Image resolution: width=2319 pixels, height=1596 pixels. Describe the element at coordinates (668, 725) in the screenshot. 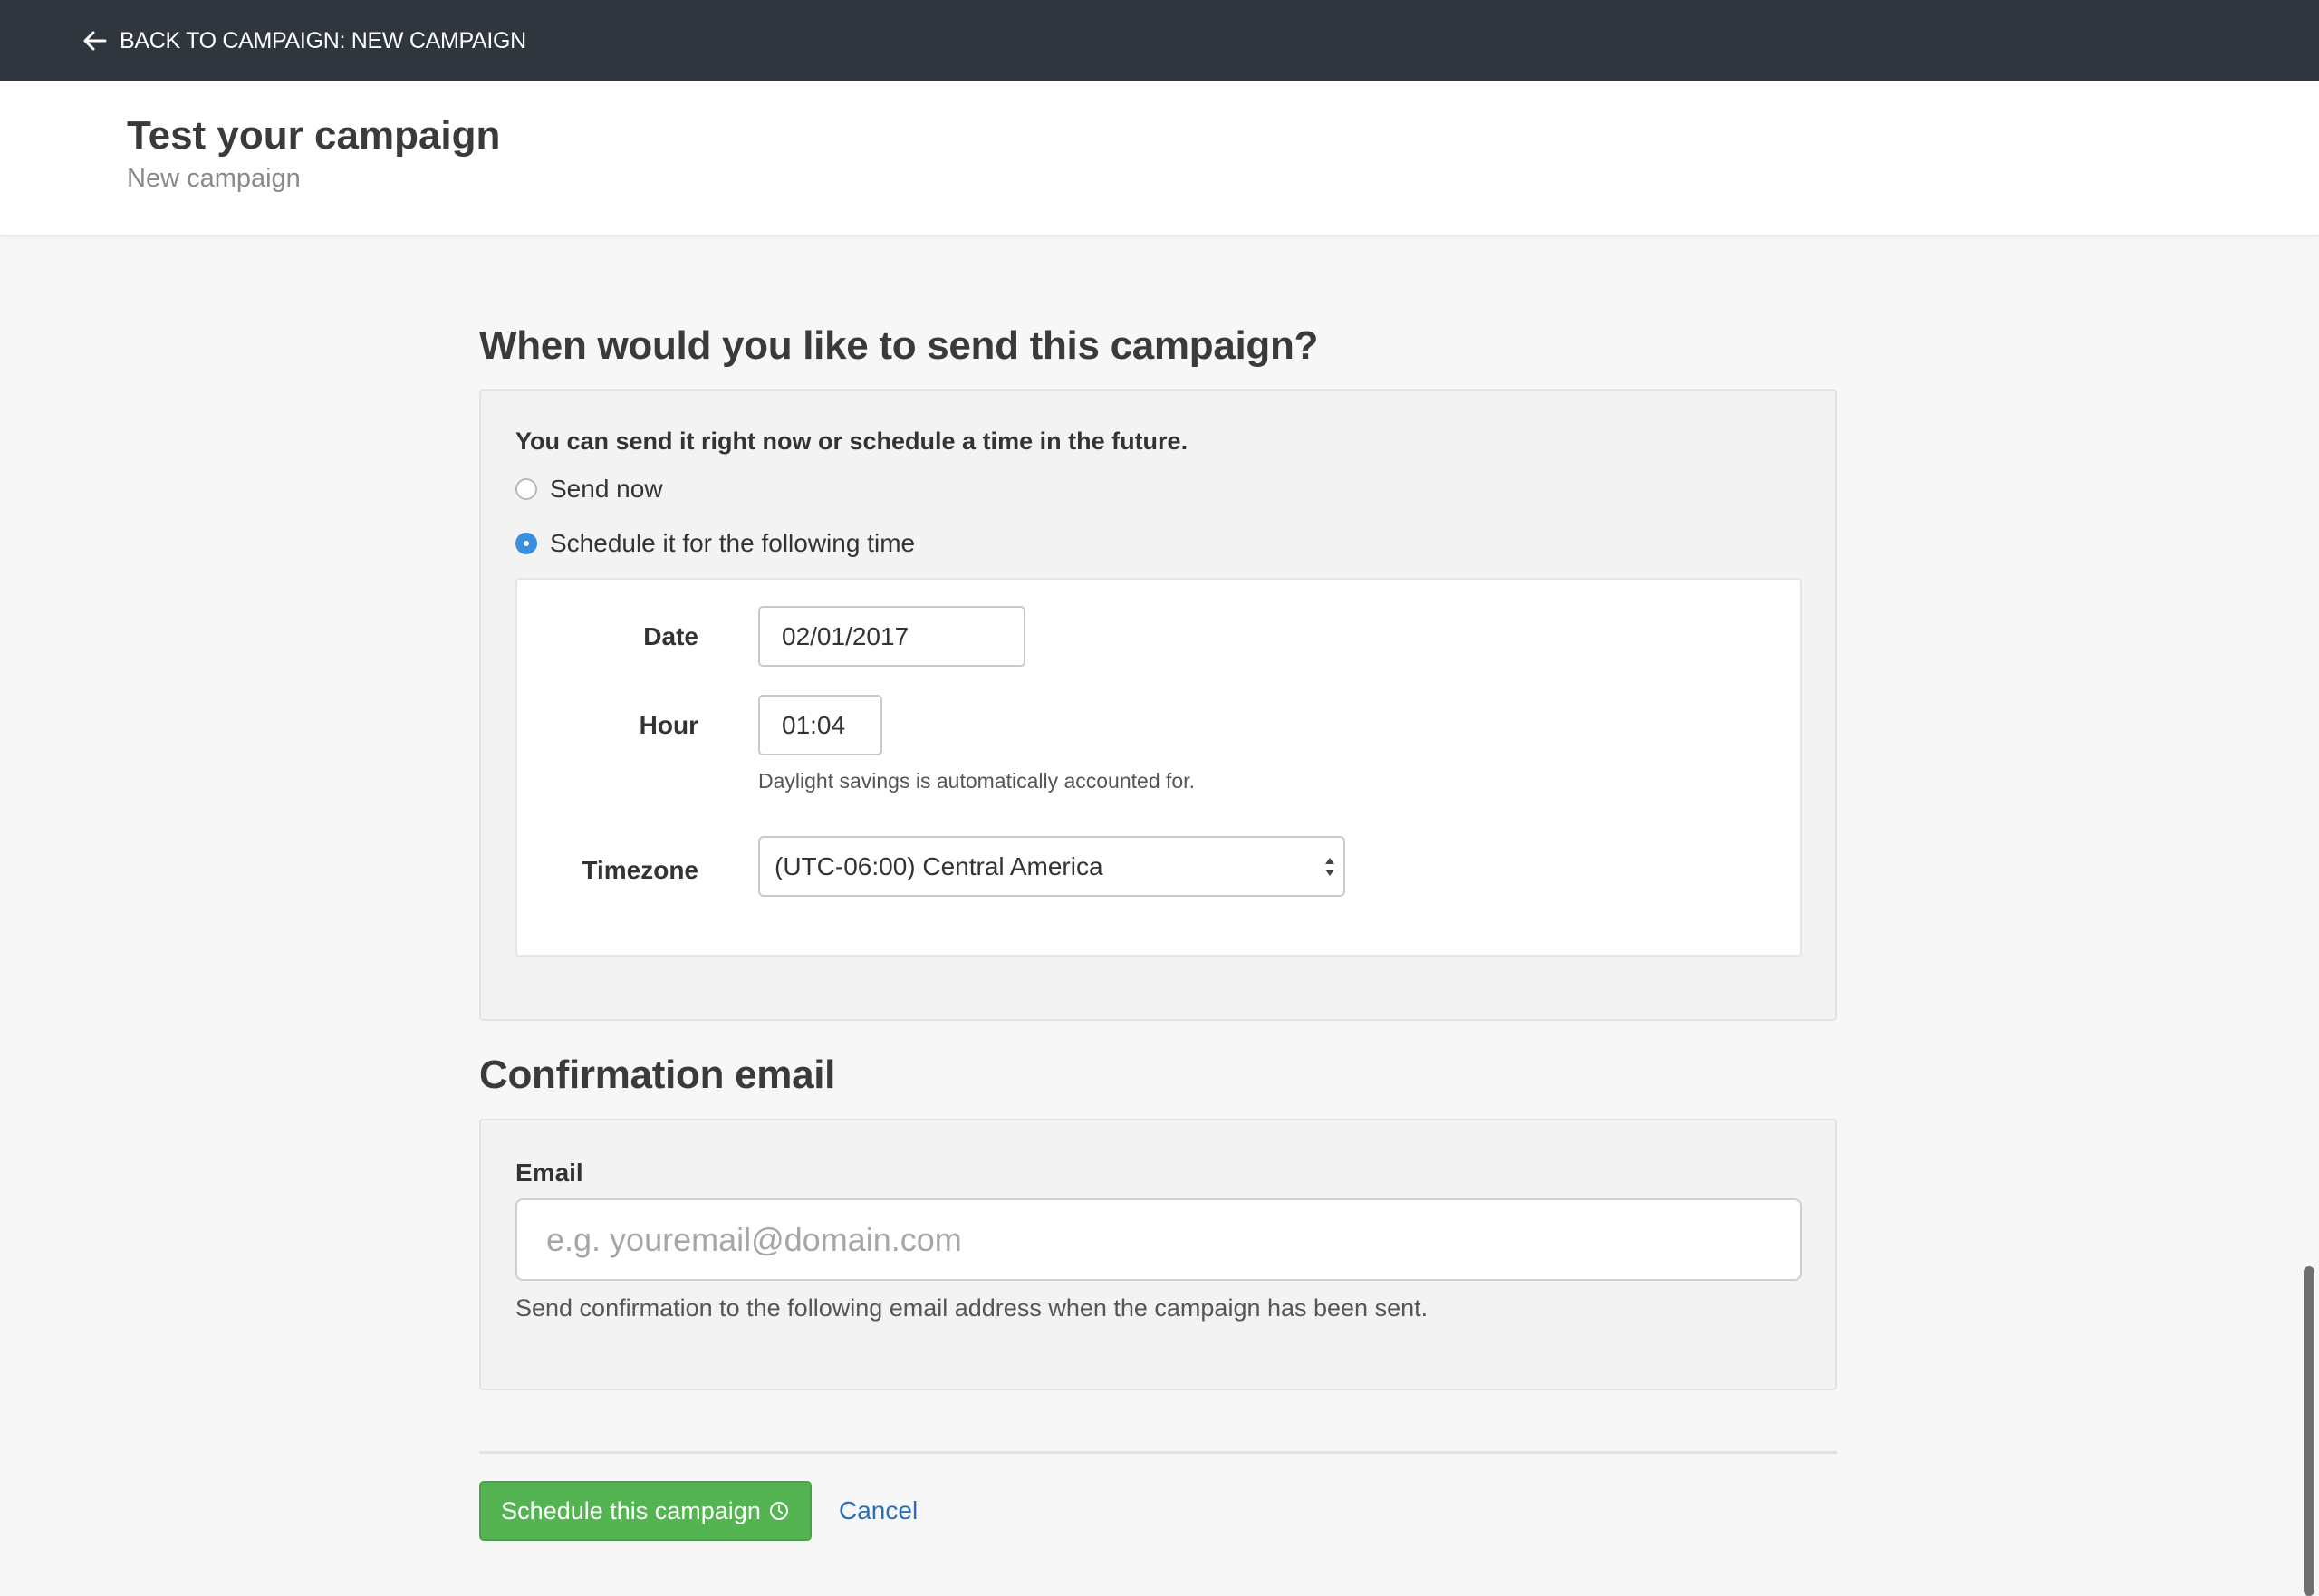

I see `hour-label: Hour` at that location.